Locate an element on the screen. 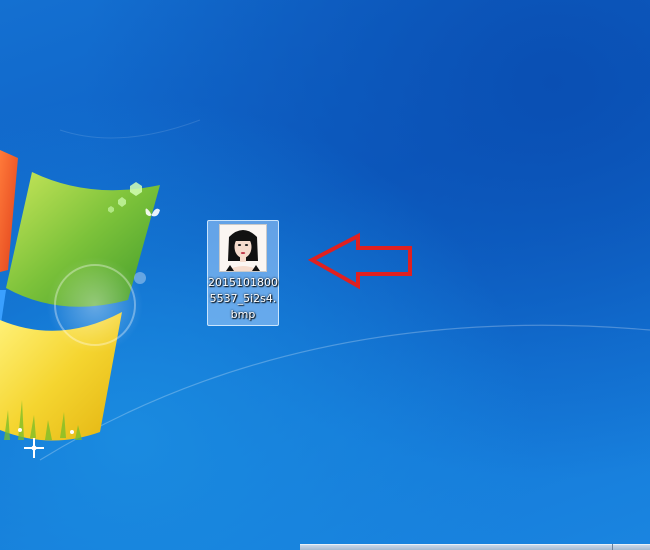 This screenshot has width=650, height=550. portrait-thumbnail is located at coordinates (243, 248).